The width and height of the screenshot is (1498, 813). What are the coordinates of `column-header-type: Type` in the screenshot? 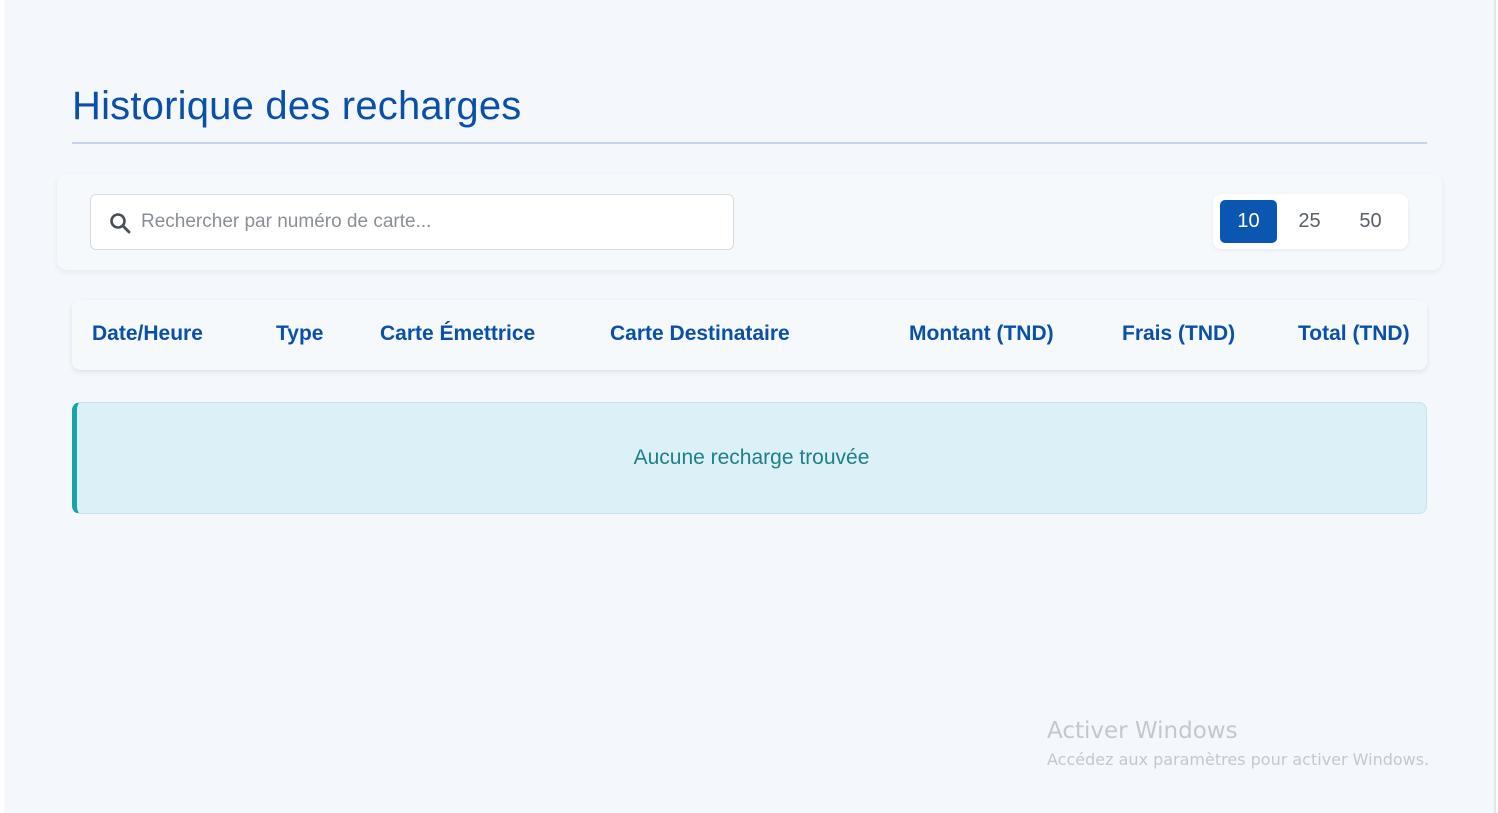 It's located at (299, 334).